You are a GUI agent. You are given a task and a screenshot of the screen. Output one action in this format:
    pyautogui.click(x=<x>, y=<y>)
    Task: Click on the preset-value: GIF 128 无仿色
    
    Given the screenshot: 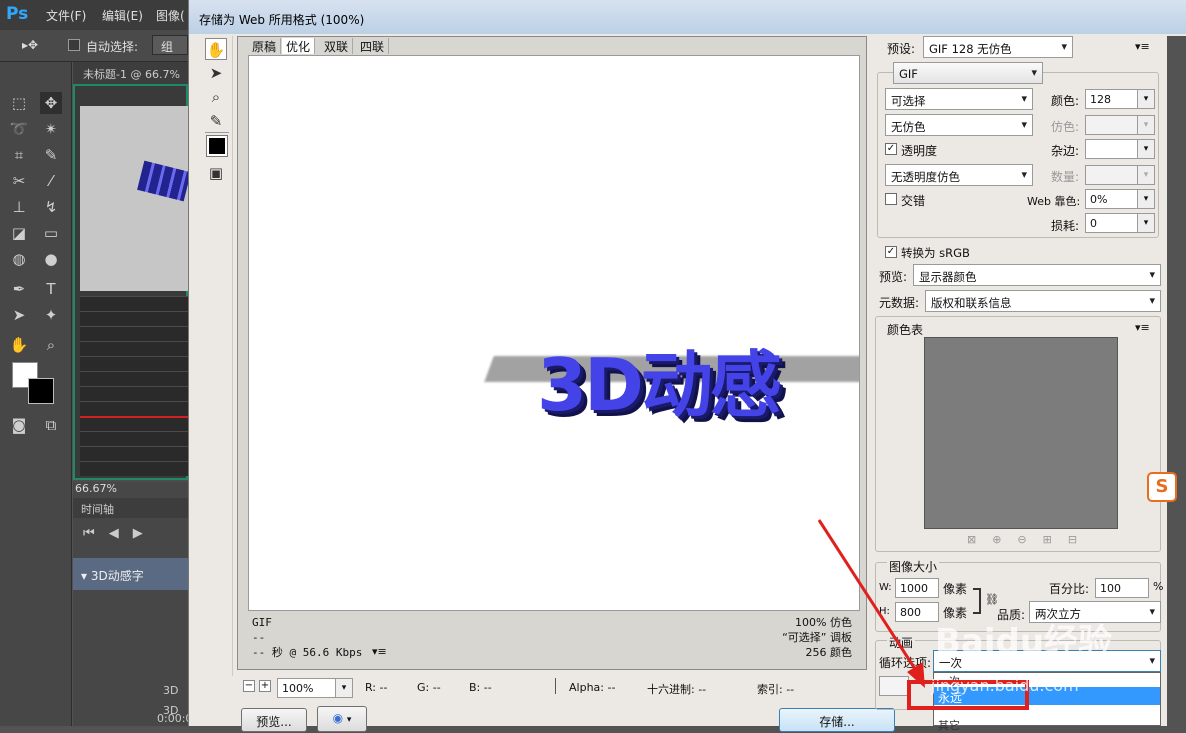 What is the action you would take?
    pyautogui.click(x=970, y=49)
    